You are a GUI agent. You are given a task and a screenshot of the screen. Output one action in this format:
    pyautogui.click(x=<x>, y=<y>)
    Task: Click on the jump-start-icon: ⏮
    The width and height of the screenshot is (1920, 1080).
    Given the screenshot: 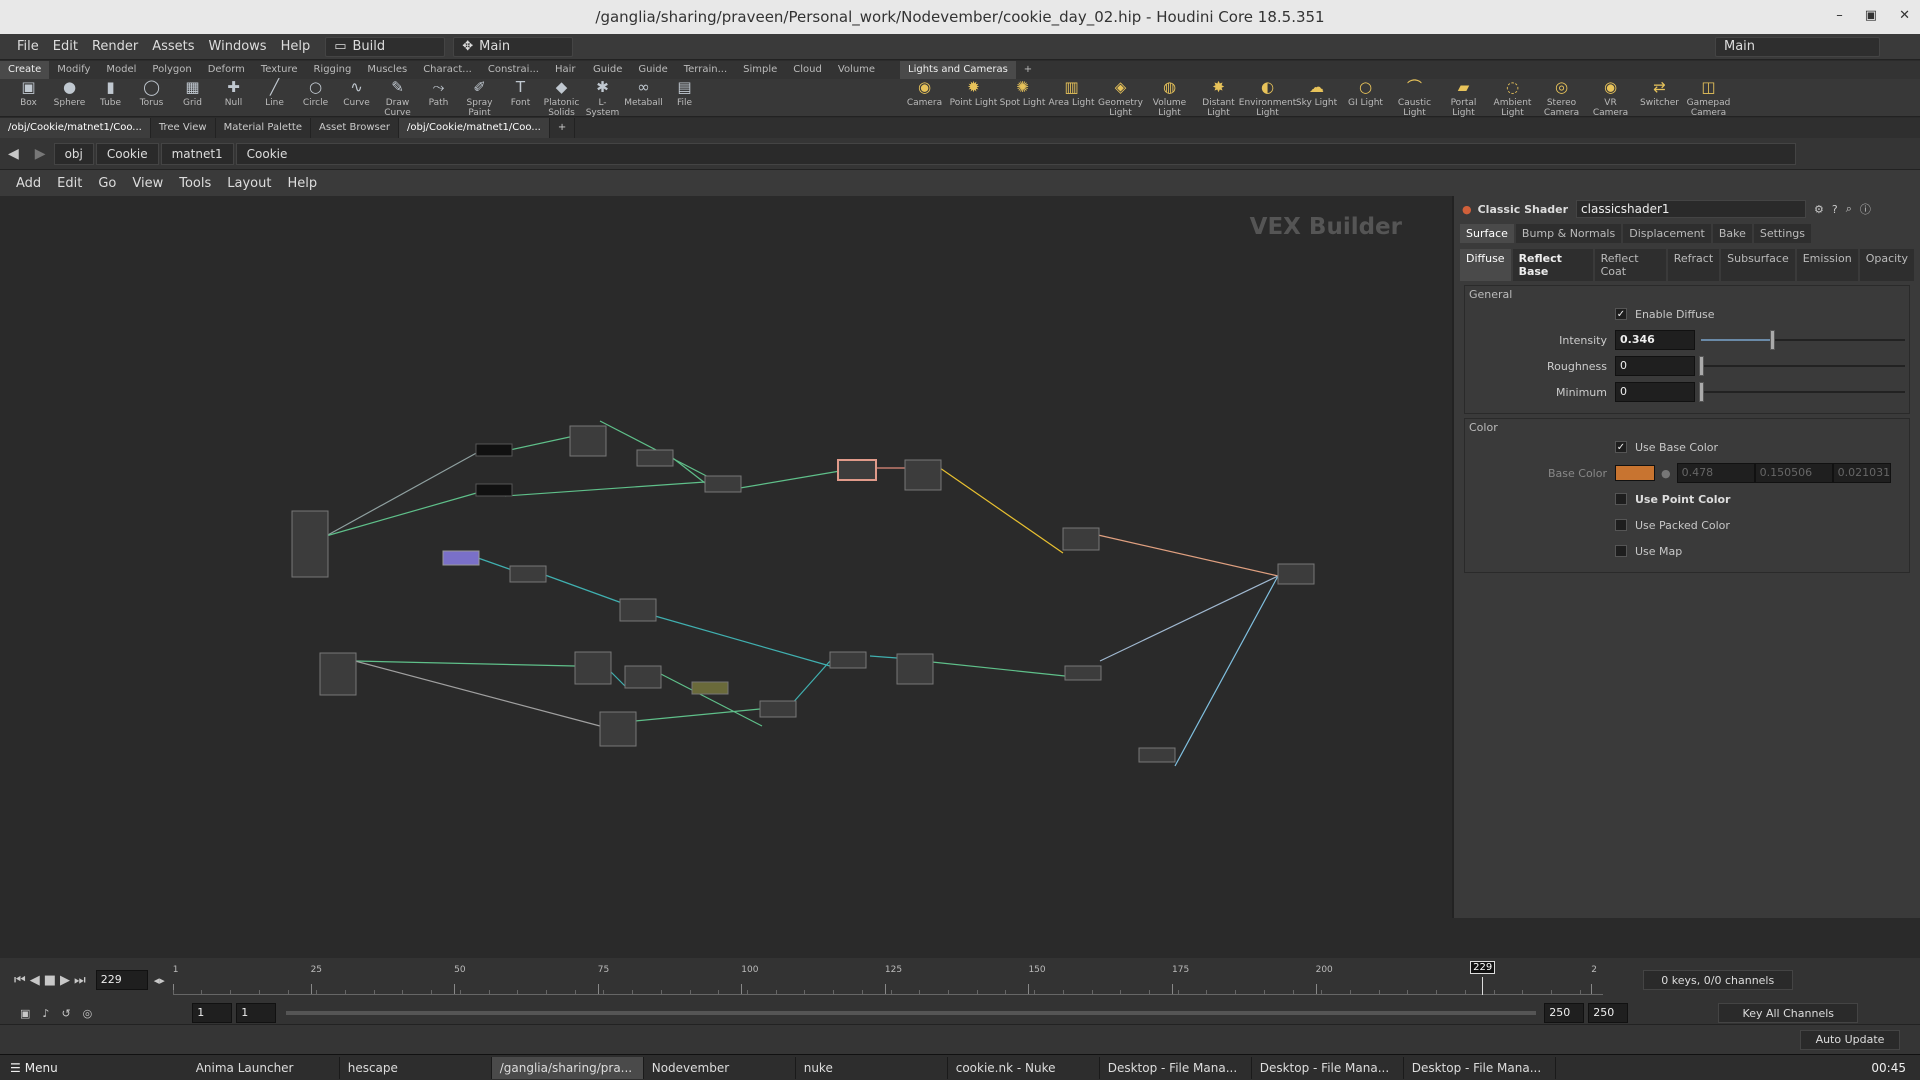 What is the action you would take?
    pyautogui.click(x=20, y=980)
    